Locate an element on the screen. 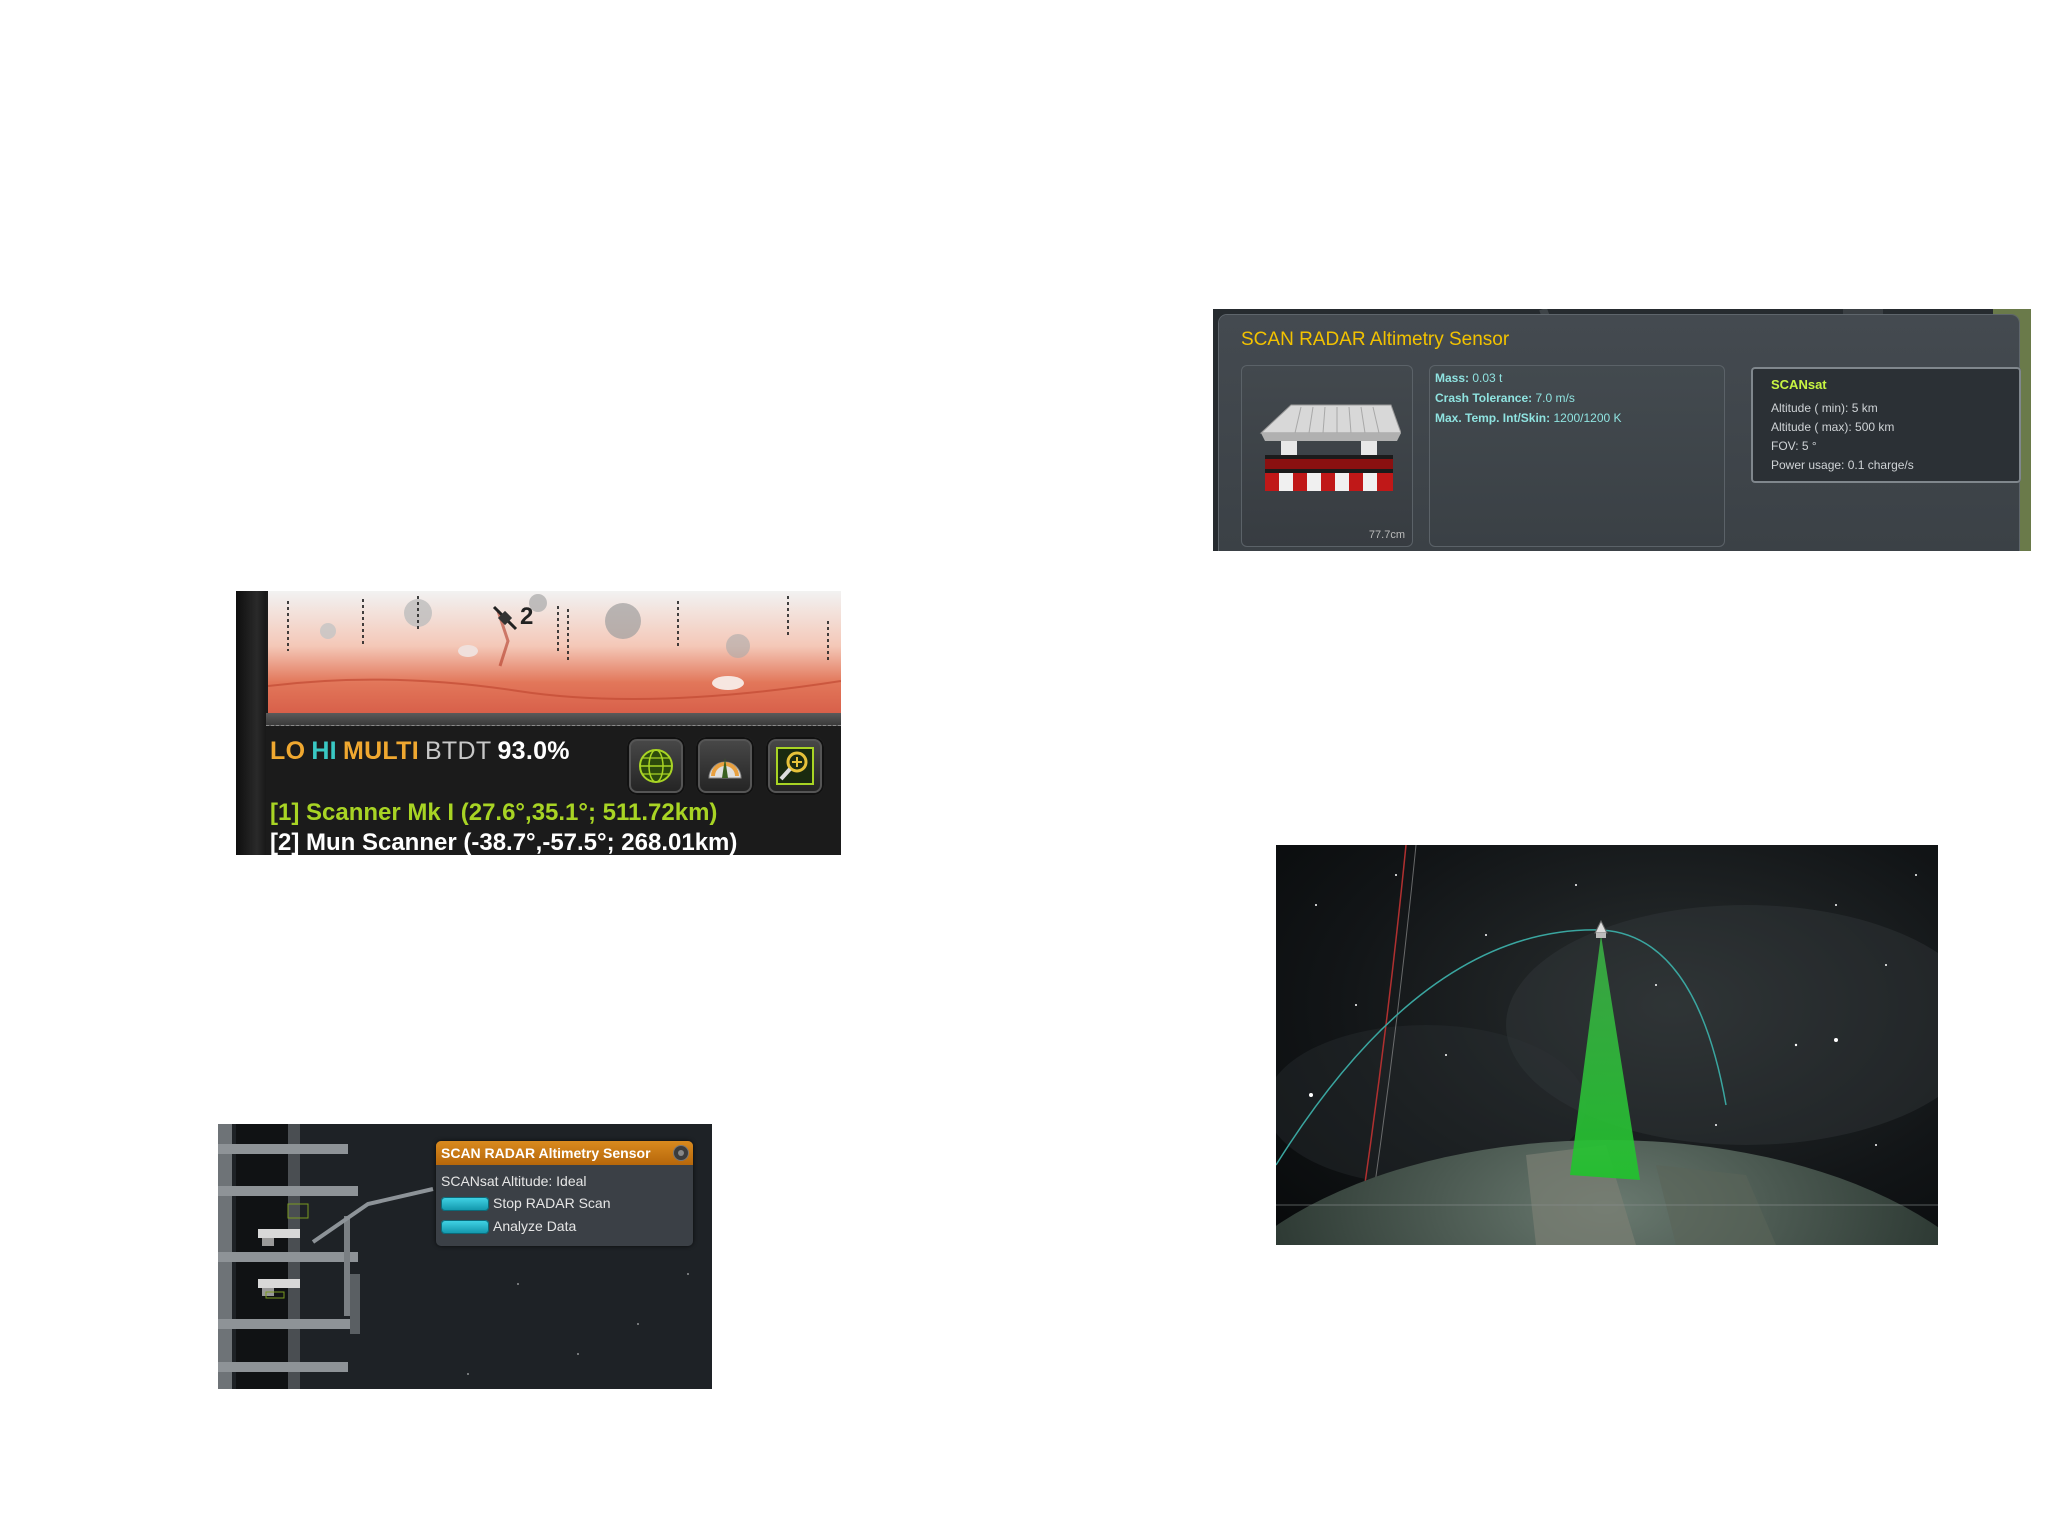 This screenshot has height=1536, width=2048. zoom-map-button is located at coordinates (795, 766).